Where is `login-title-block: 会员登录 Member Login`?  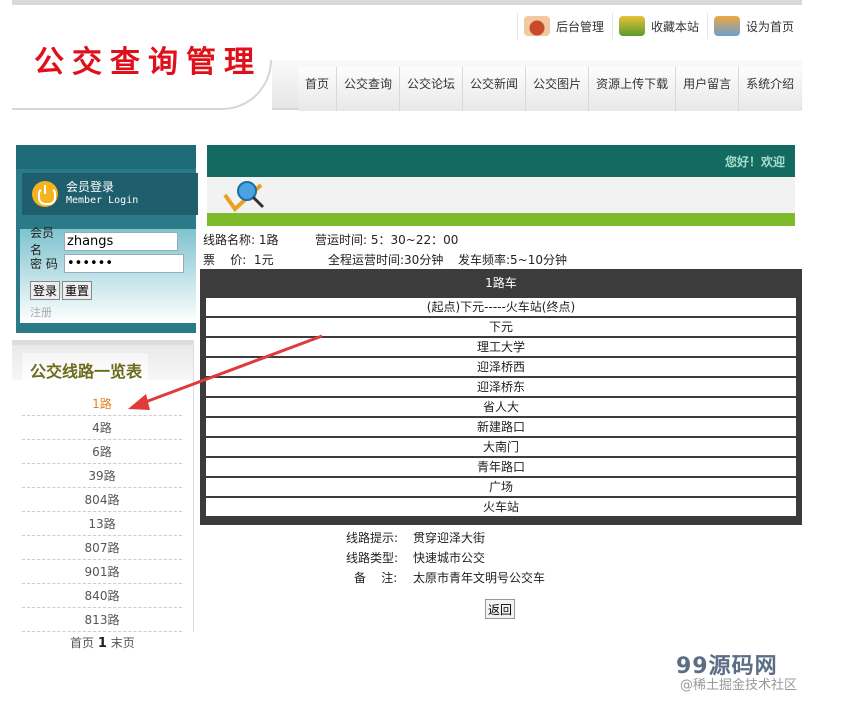 login-title-block: 会员登录 Member Login is located at coordinates (102, 194).